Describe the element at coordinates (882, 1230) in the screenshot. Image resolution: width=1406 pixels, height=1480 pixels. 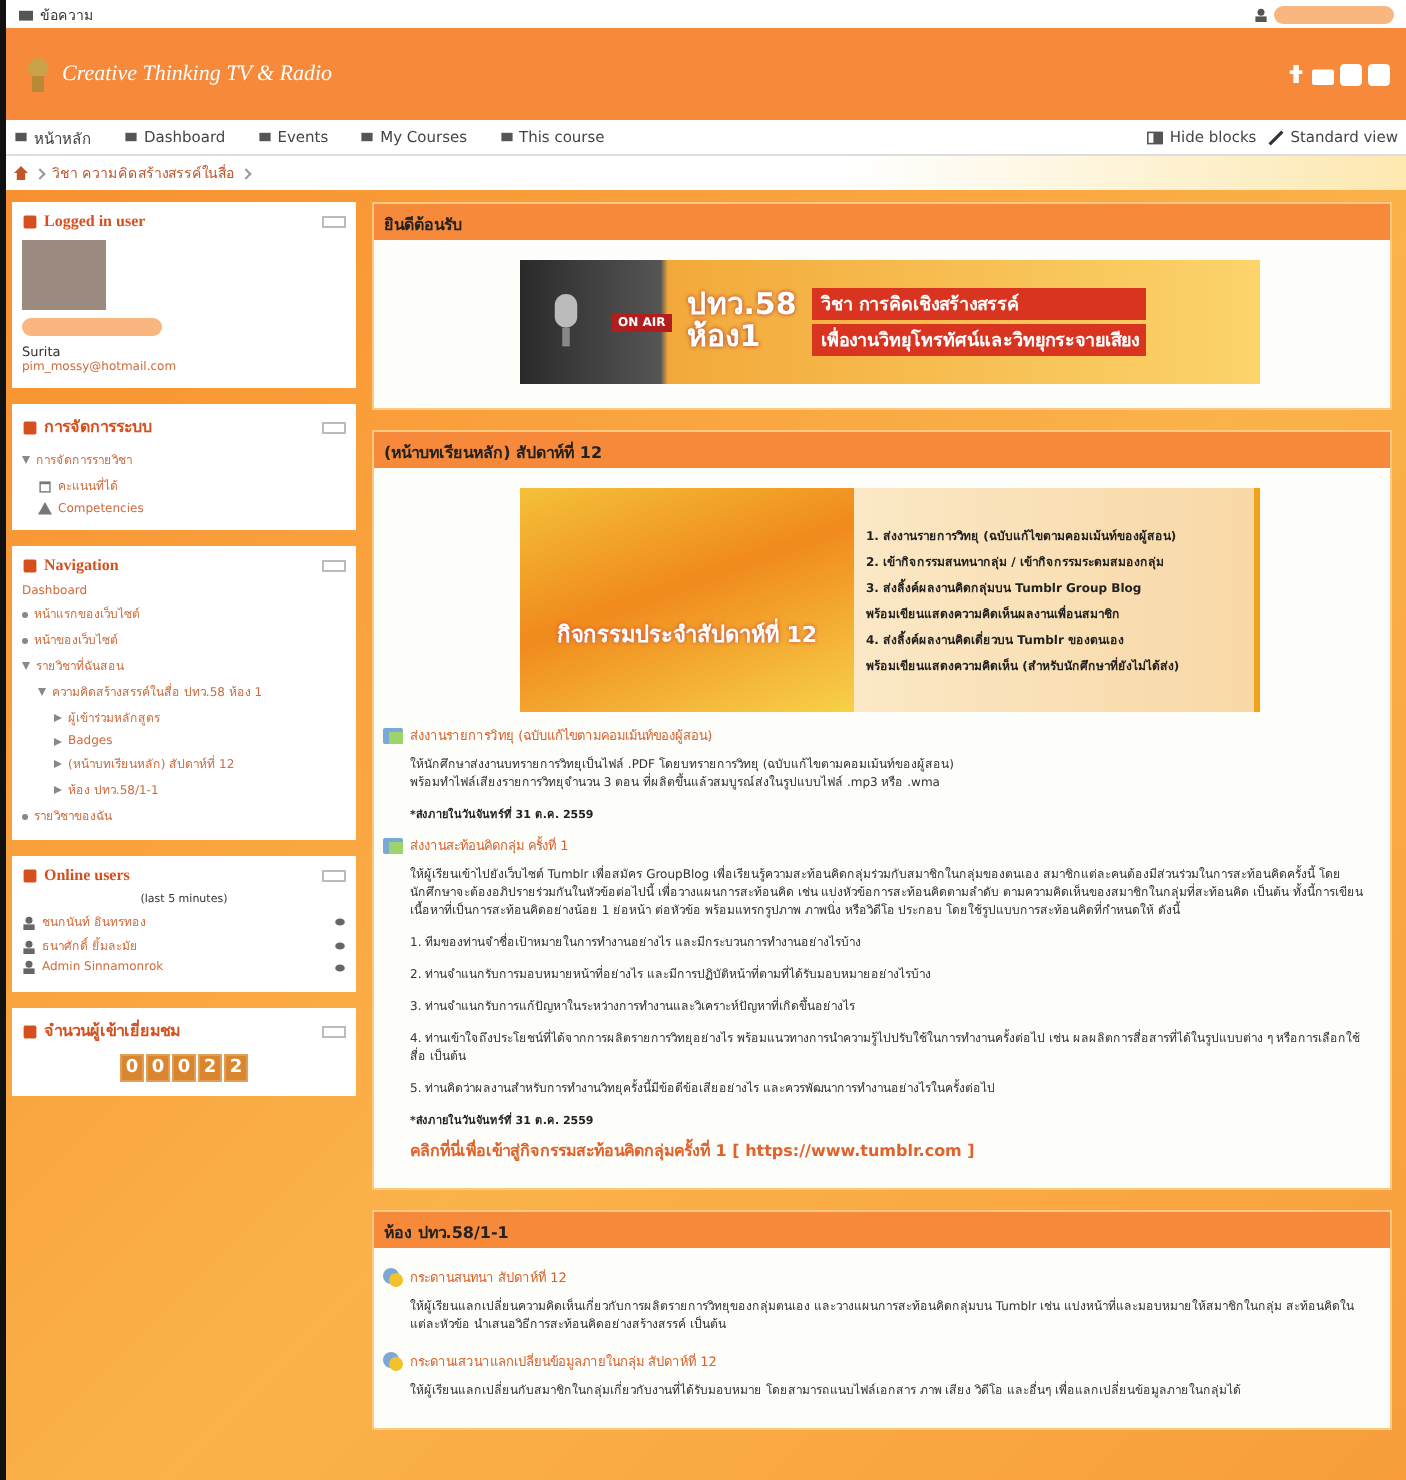
I see `section-title: ห้อง ปทว.58/1-1` at that location.